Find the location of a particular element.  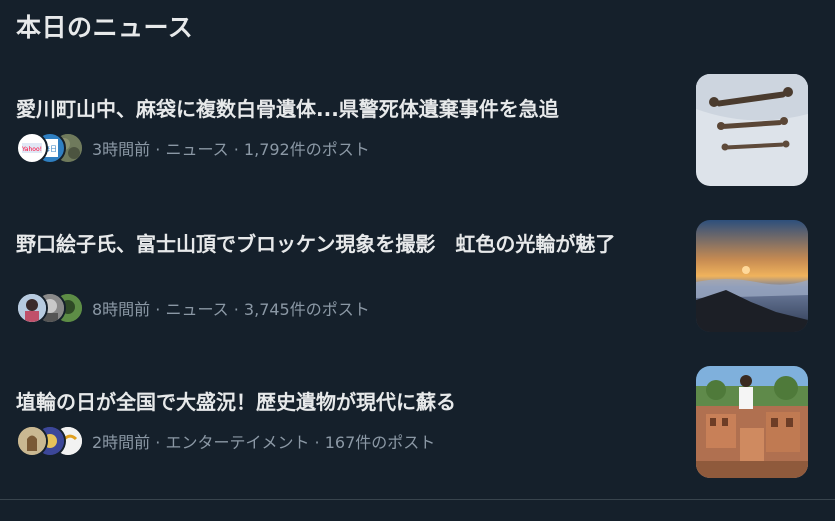

news-post-count: 167件のポスト is located at coordinates (380, 442).